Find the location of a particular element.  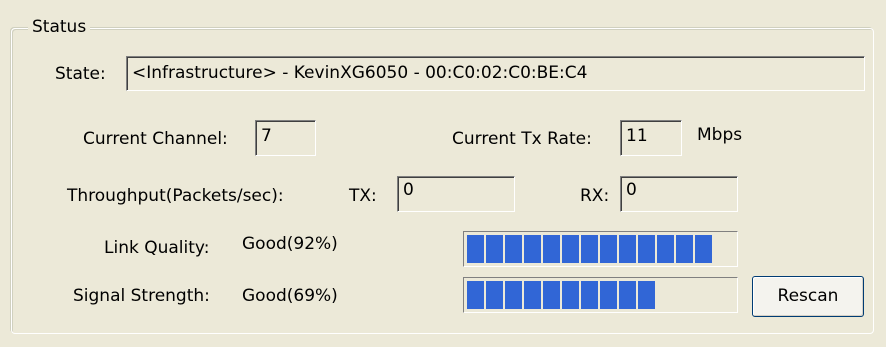

current-tx-rate-field: 11 is located at coordinates (651, 138).